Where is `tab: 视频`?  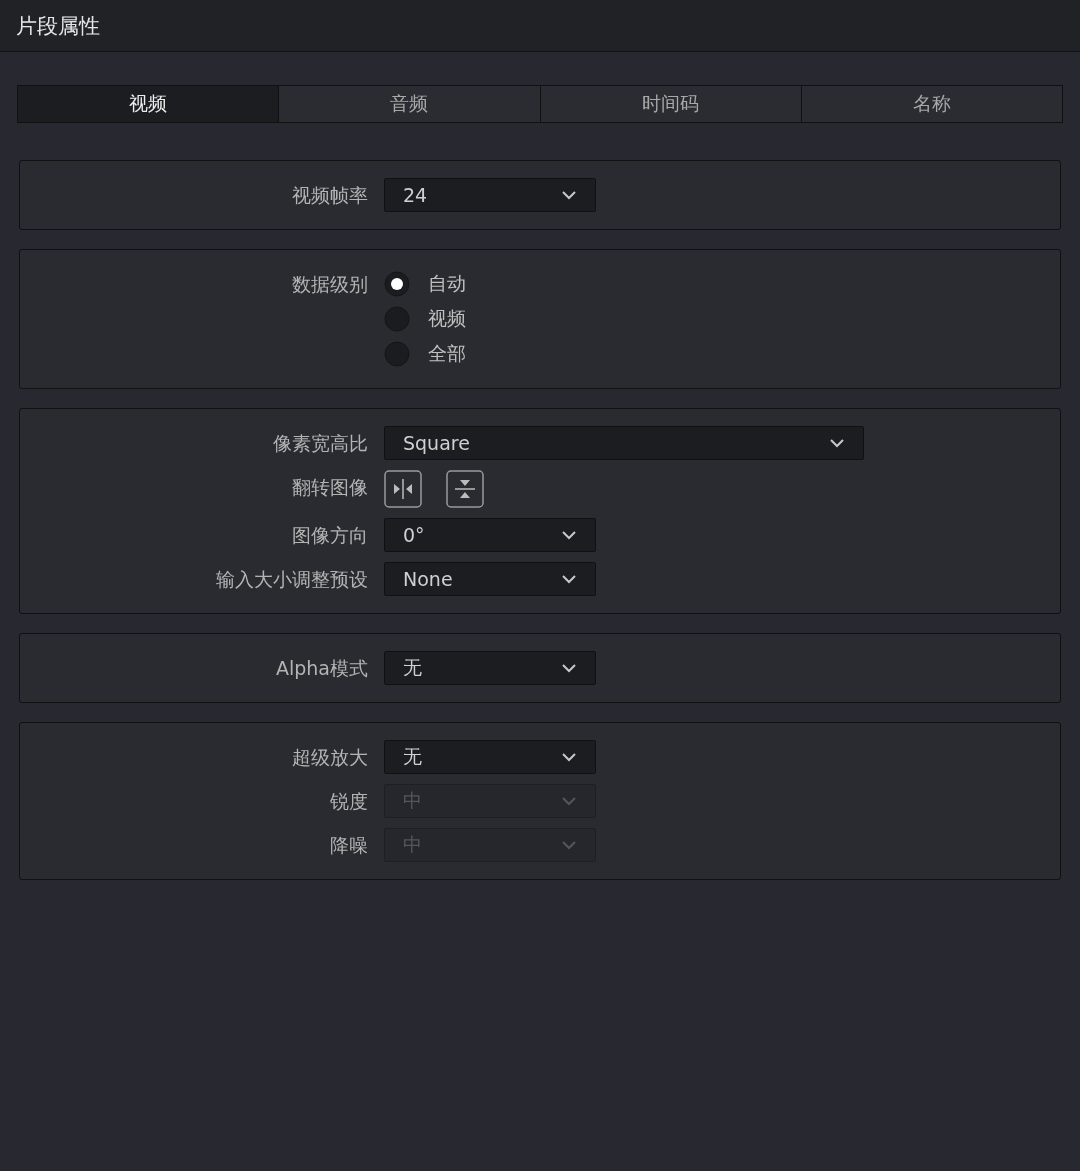 tab: 视频 is located at coordinates (149, 104).